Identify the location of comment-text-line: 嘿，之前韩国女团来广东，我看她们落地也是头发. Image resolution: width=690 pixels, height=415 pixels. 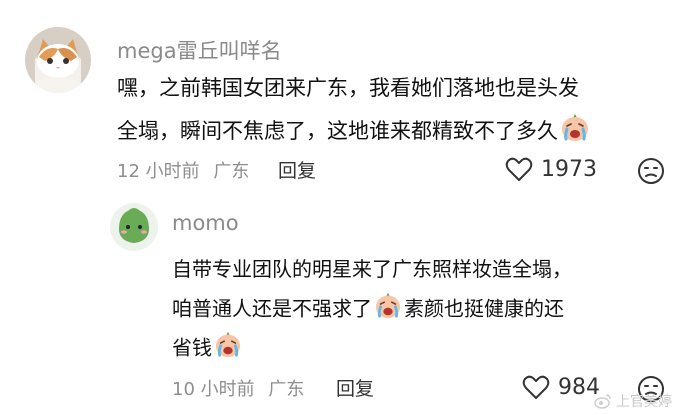
(348, 88).